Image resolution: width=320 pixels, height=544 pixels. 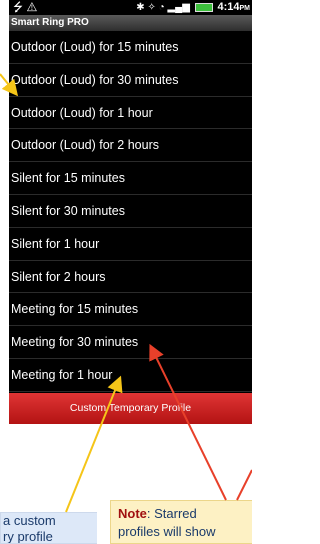 What do you see at coordinates (171, 513) in the screenshot?
I see `note-text: : Starred` at bounding box center [171, 513].